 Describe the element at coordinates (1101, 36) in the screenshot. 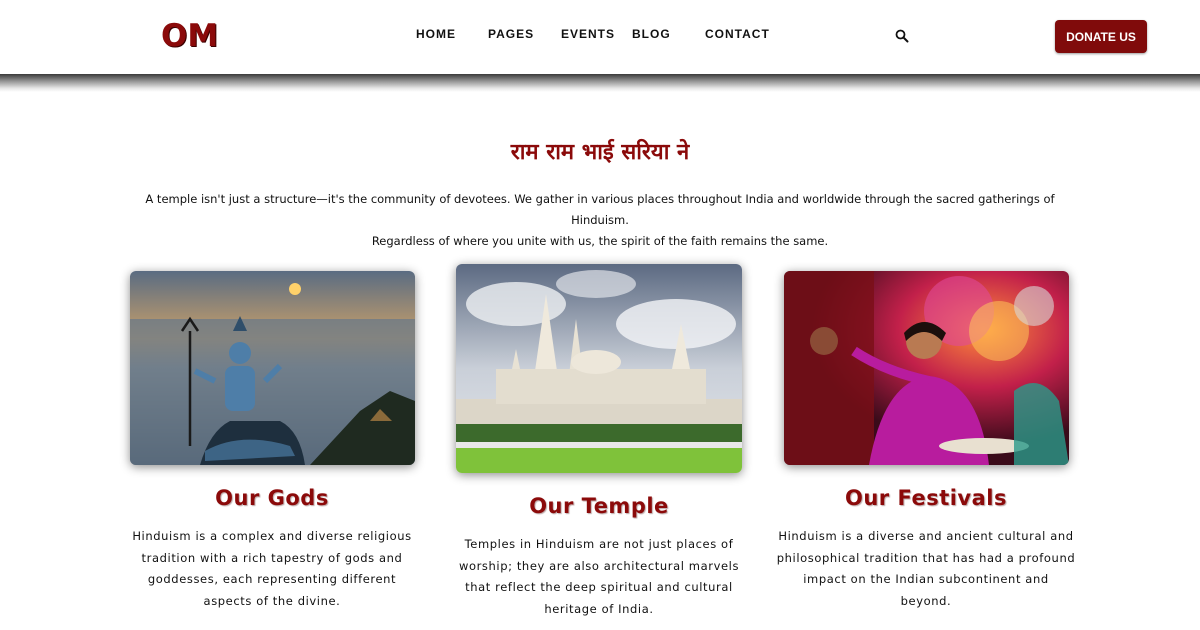

I see `donate-button: DONATE US` at that location.